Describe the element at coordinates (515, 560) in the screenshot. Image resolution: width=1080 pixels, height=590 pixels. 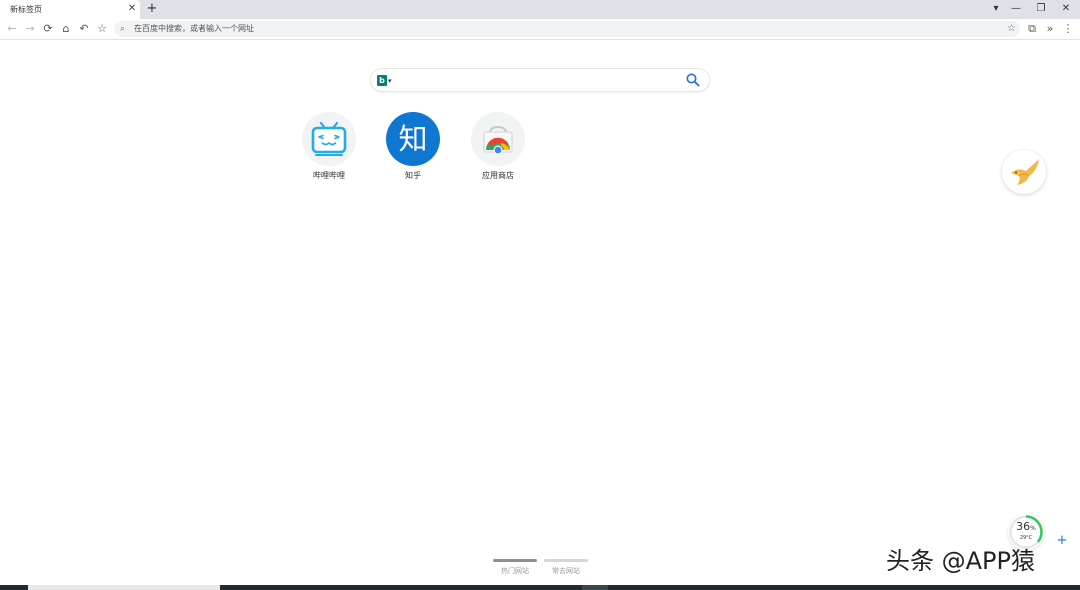
I see `pager-bar-hot` at that location.